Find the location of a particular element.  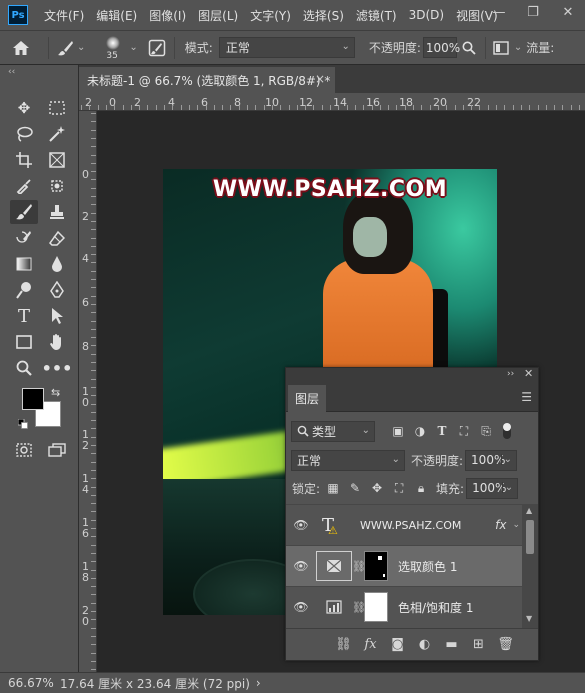

filter-shape-icon: ⛶ is located at coordinates (464, 431).